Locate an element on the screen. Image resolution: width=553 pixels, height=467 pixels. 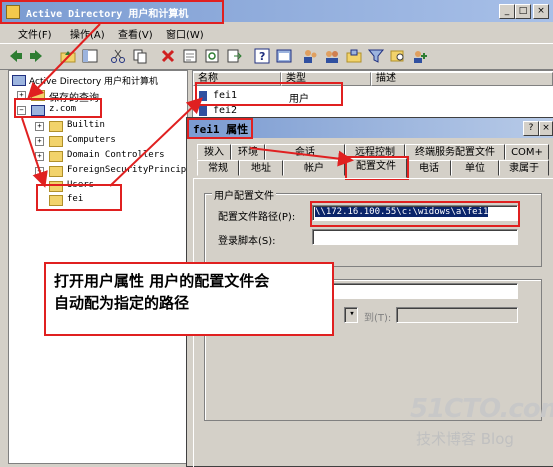
arrow-domain-to-ou is located at coordinates (34, 152).